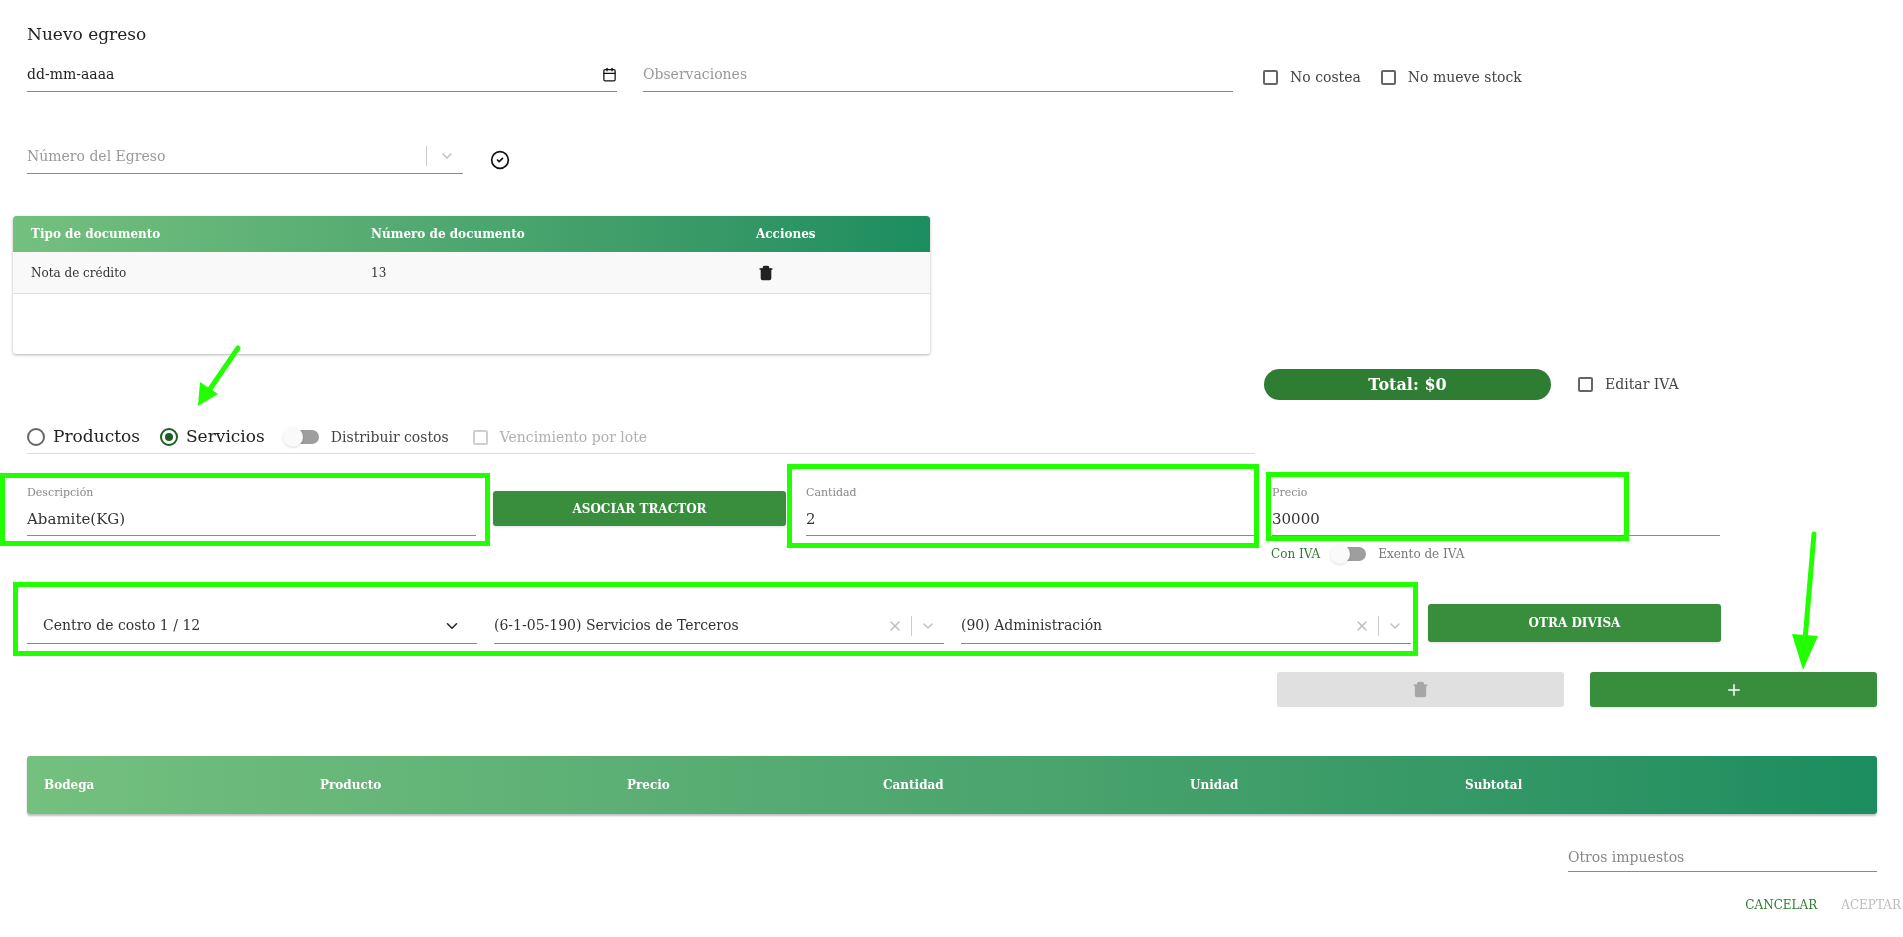 This screenshot has width=1903, height=937. Describe the element at coordinates (1325, 77) in the screenshot. I see `checkbox-label: No costea` at that location.